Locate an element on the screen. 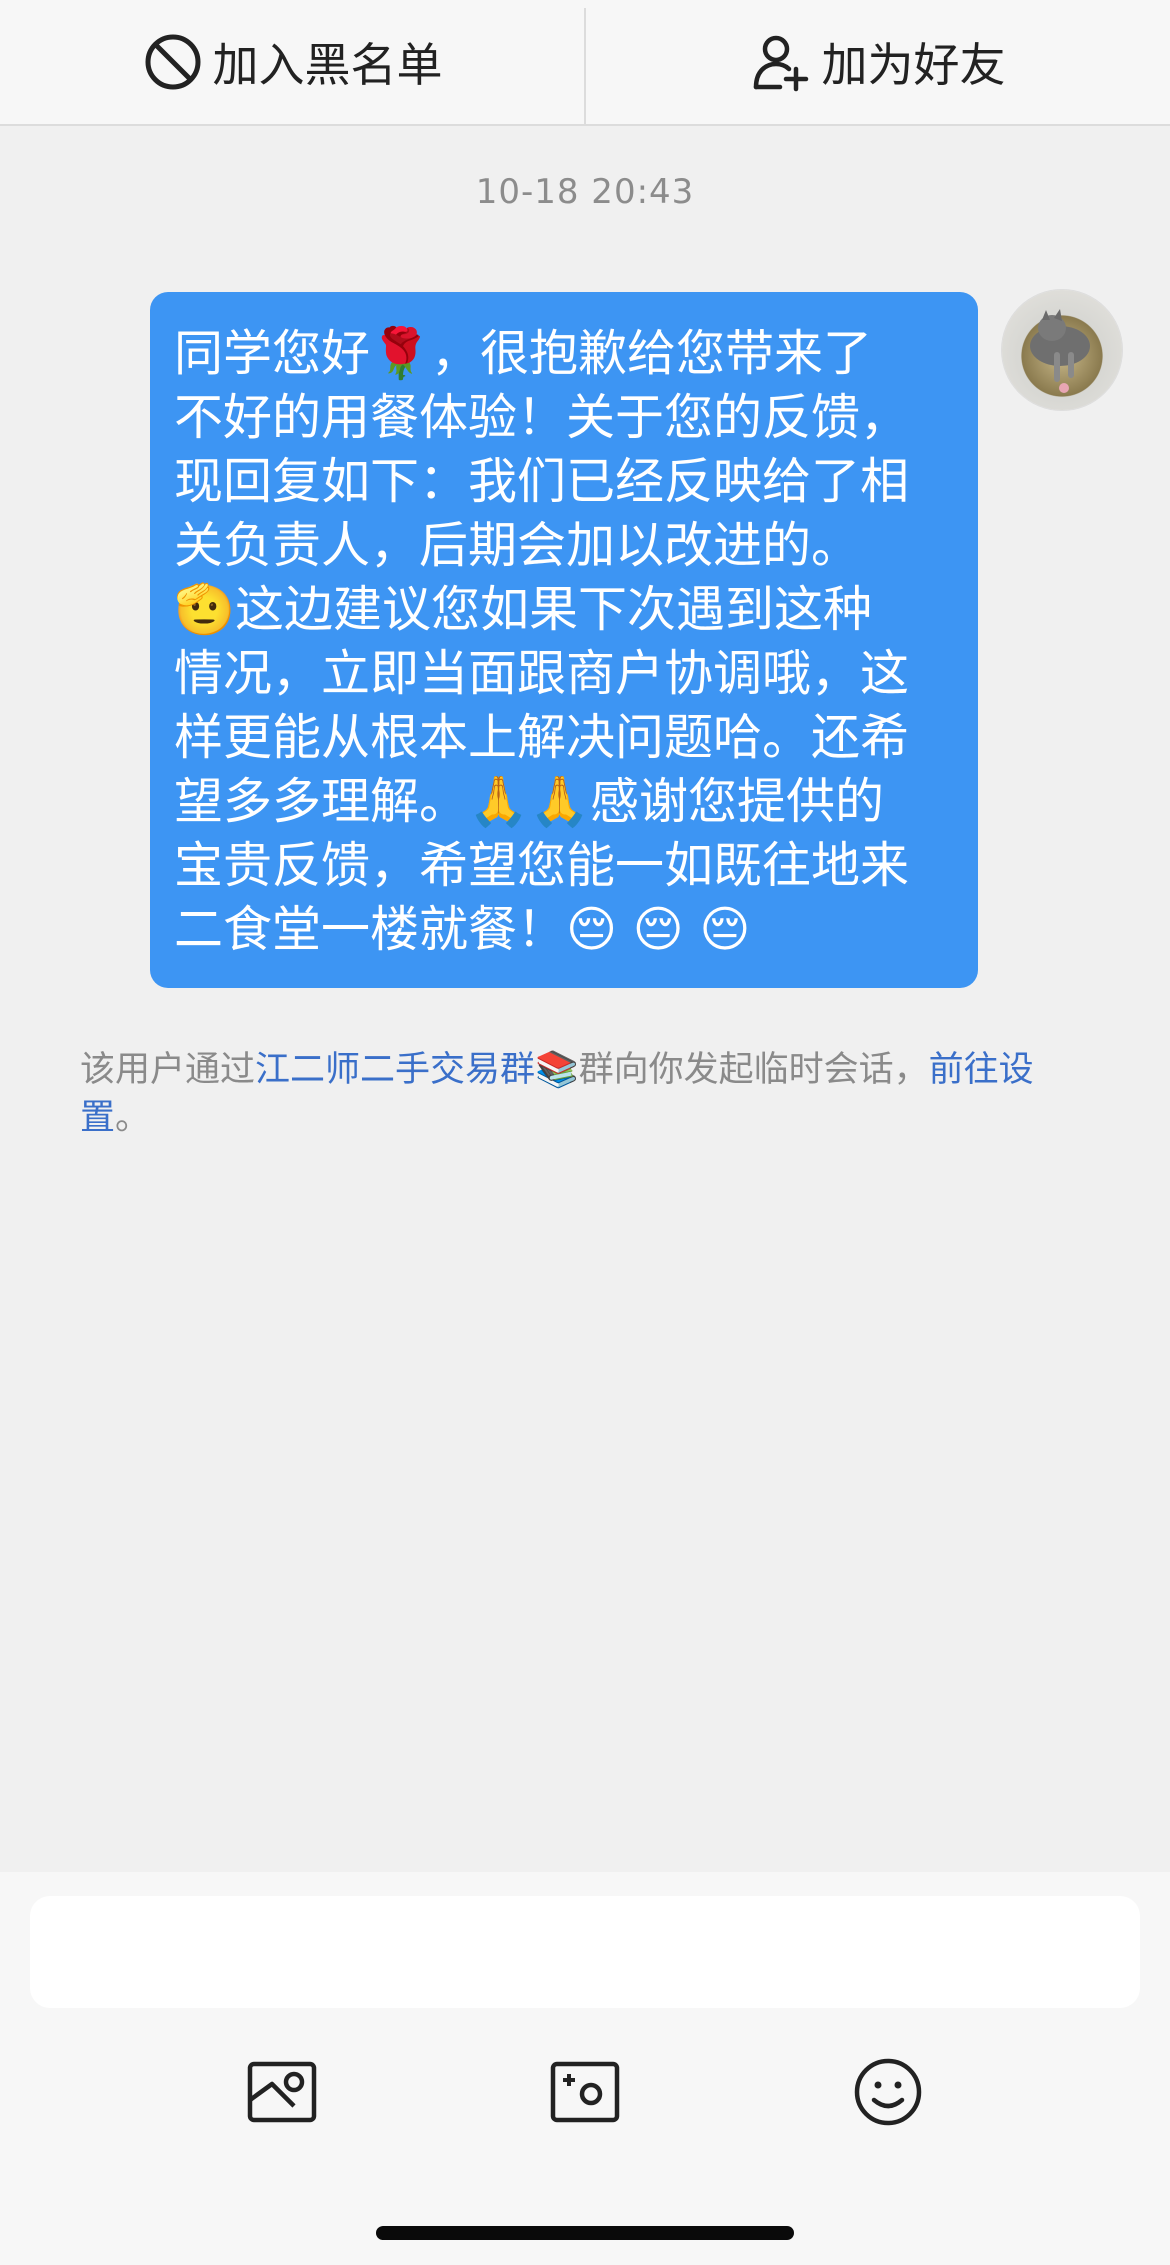 The height and width of the screenshot is (2265, 1170). message-line: 二食堂一楼就餐！😔 😔 😔 is located at coordinates (462, 929).